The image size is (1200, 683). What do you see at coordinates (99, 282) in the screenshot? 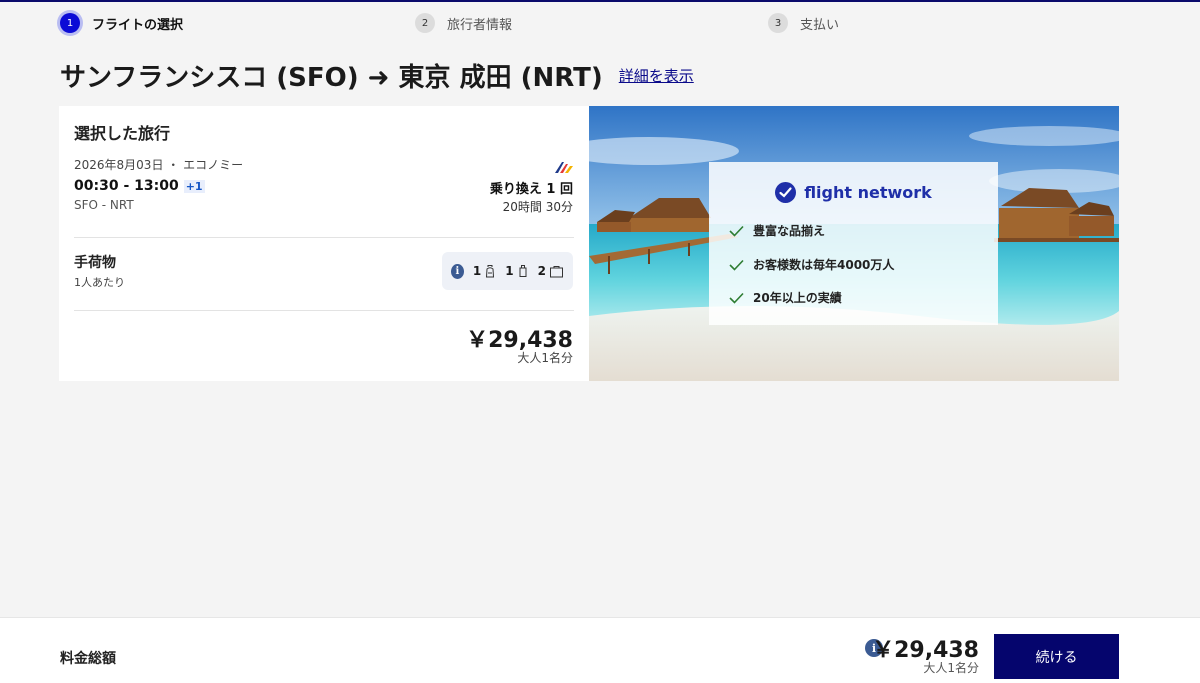
I see `baggage-subtitle: 1人あたり` at bounding box center [99, 282].